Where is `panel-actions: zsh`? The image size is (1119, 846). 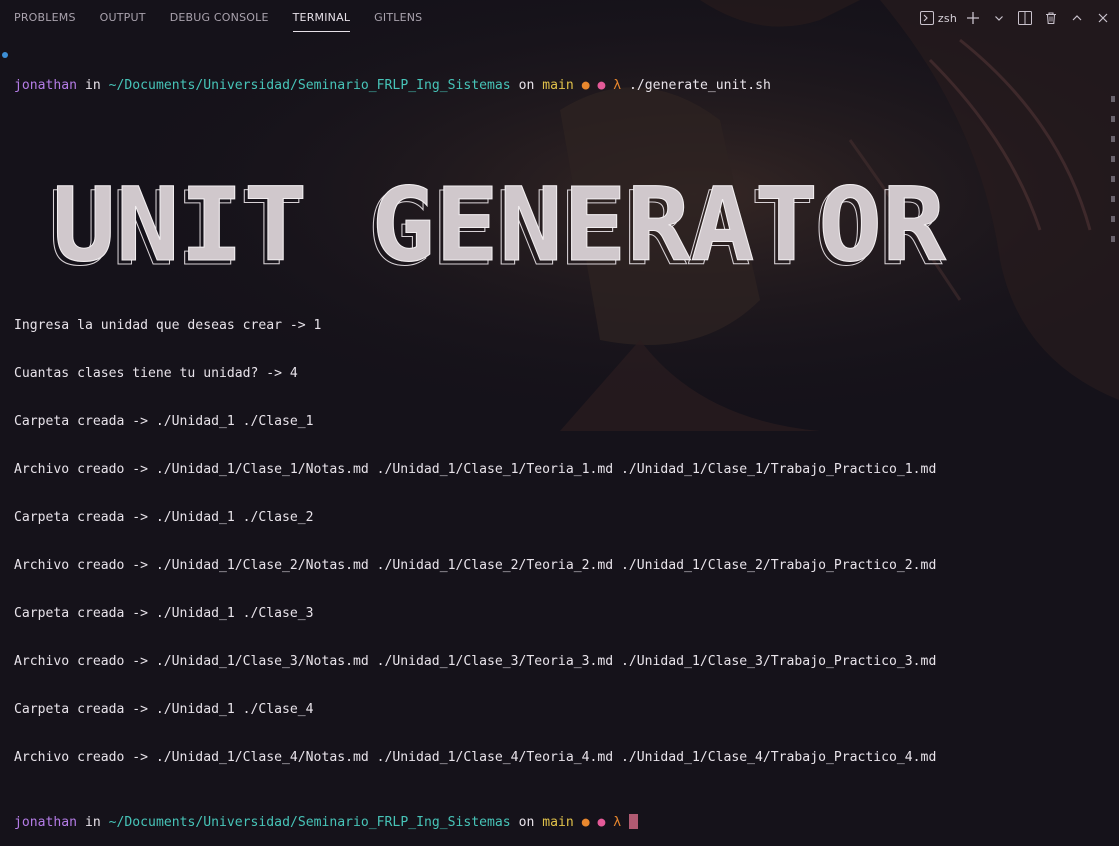
panel-actions: zsh is located at coordinates (1016, 18).